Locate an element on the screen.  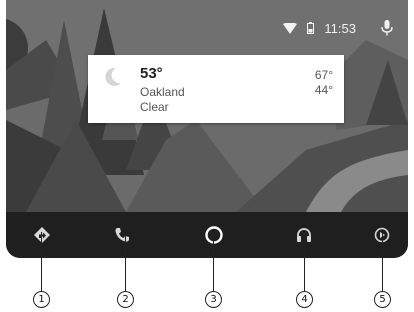
callout-label-3: 3 is located at coordinates (213, 299).